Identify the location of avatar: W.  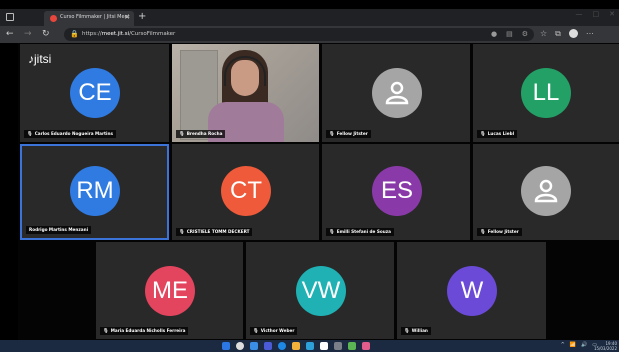
(472, 291).